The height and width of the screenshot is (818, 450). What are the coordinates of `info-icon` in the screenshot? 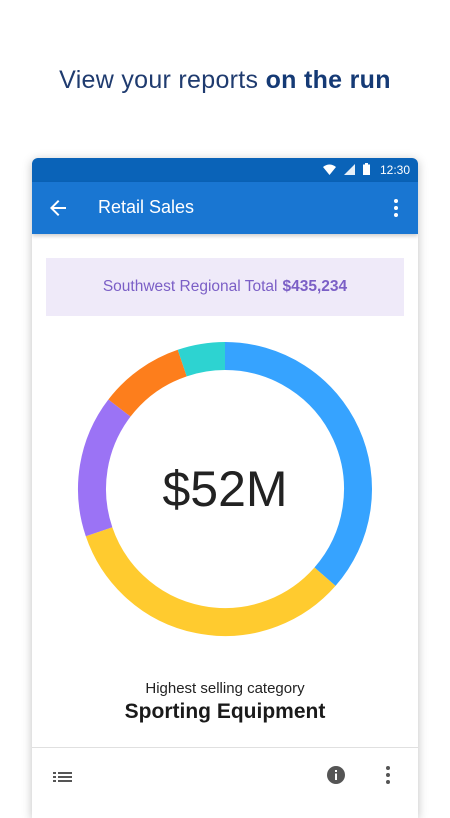 It's located at (336, 775).